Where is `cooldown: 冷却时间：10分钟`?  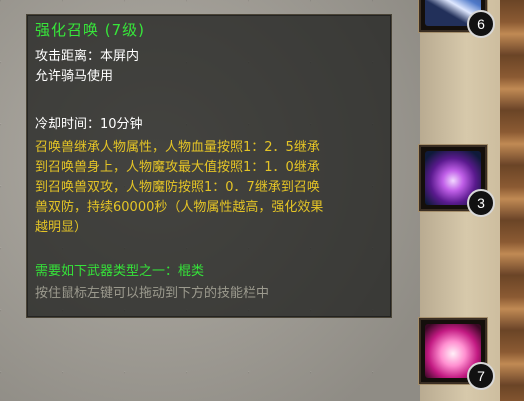 cooldown: 冷却时间：10分钟 is located at coordinates (89, 124).